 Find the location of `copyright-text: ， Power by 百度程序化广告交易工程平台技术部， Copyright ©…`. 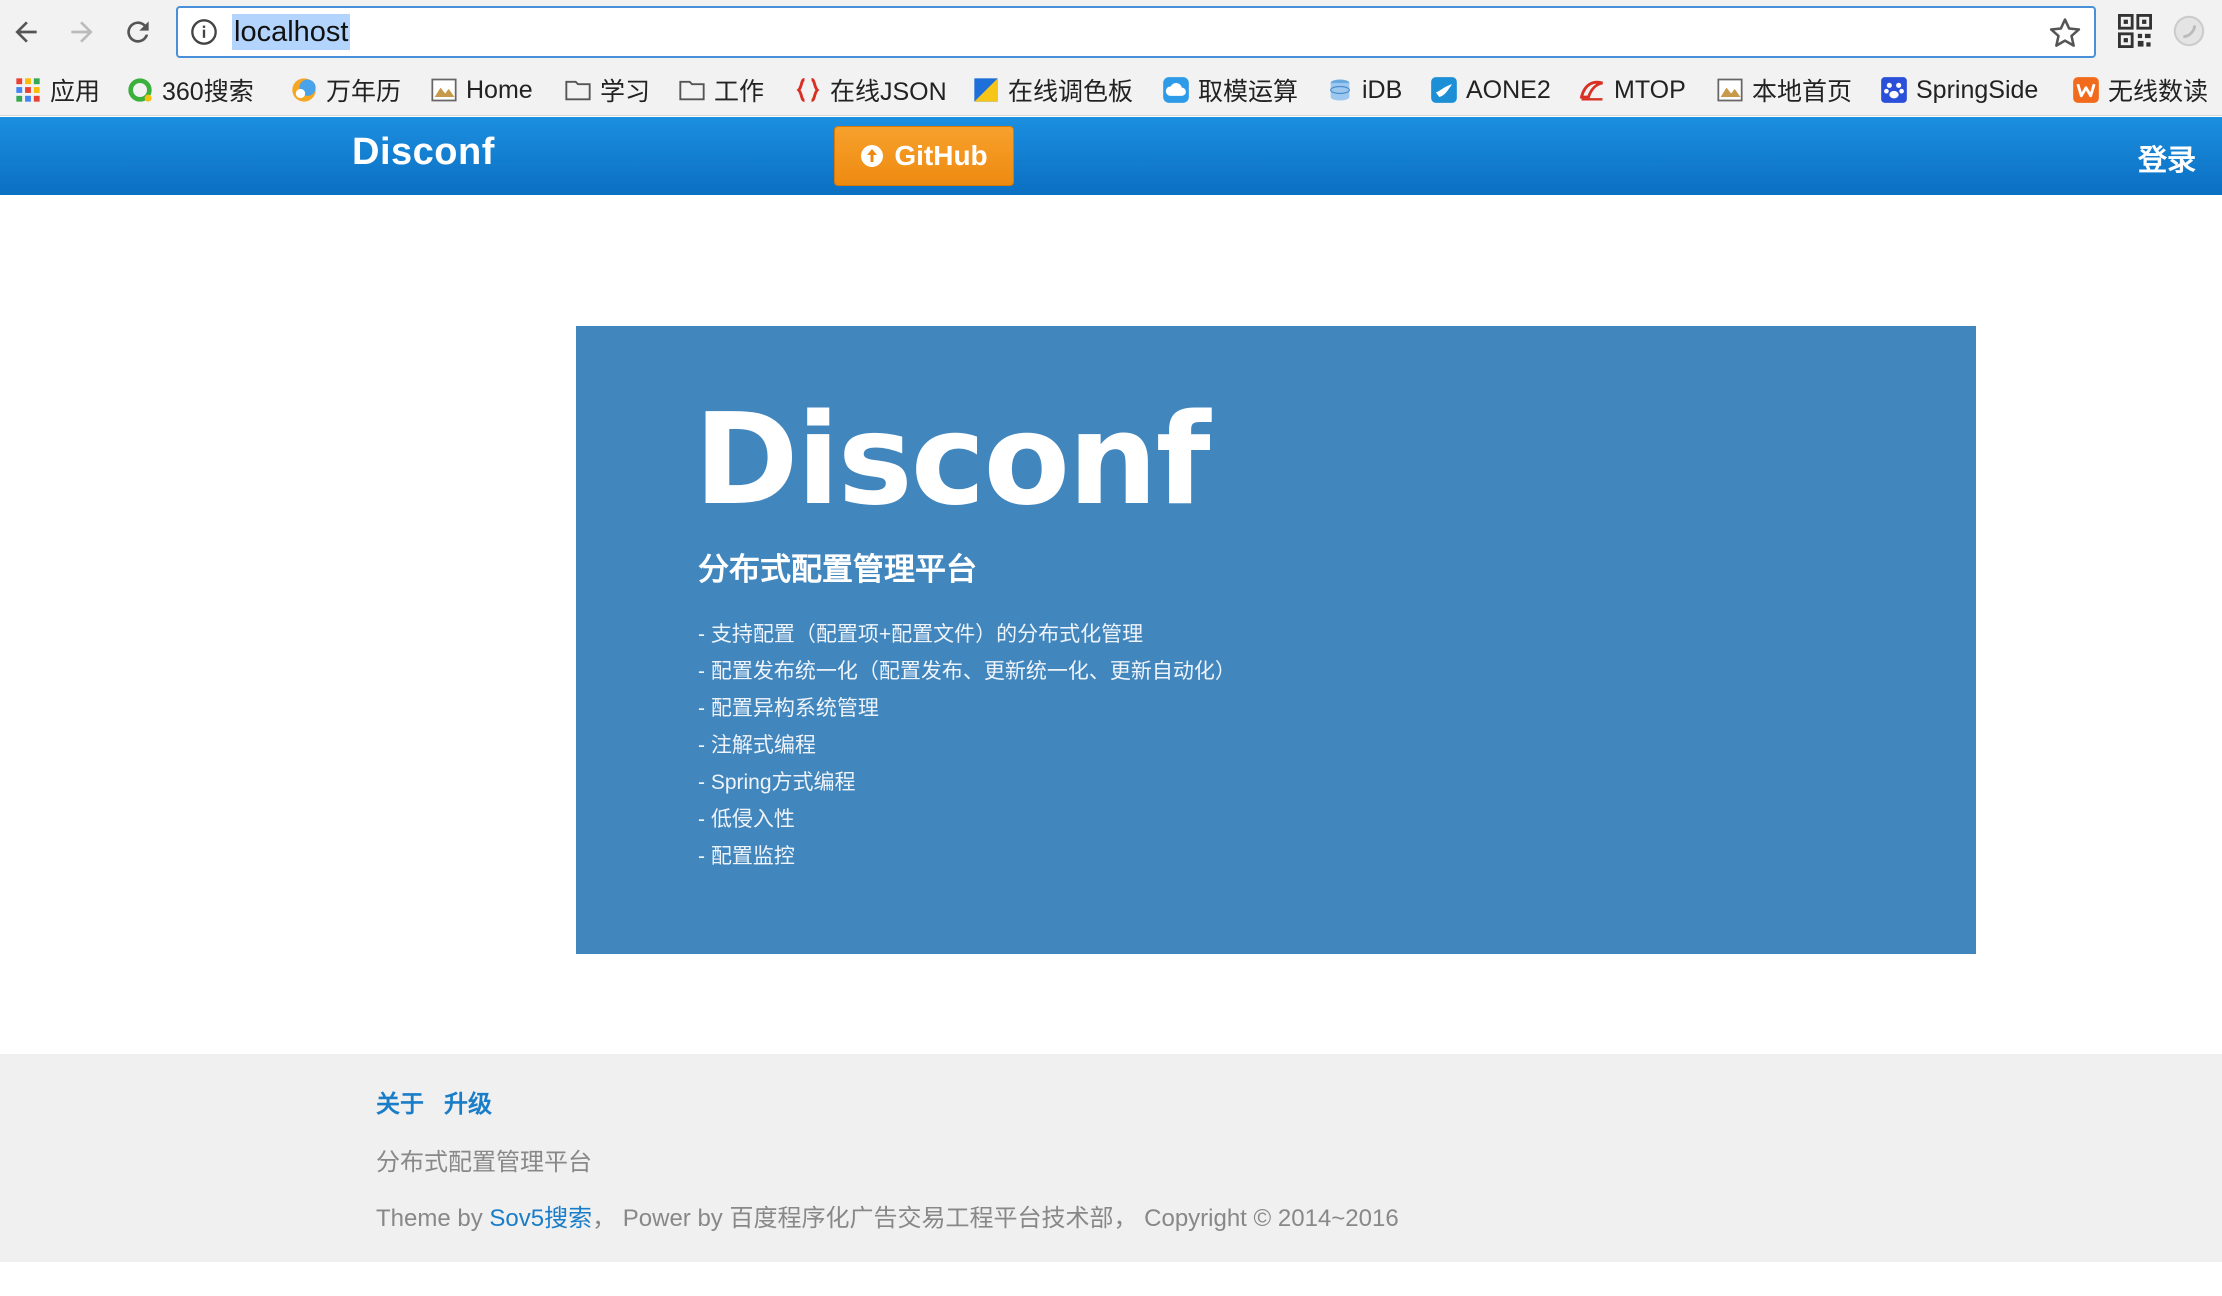

copyright-text: ， Power by 百度程序化广告交易工程平台技术部， Copyright ©… is located at coordinates (995, 1218).